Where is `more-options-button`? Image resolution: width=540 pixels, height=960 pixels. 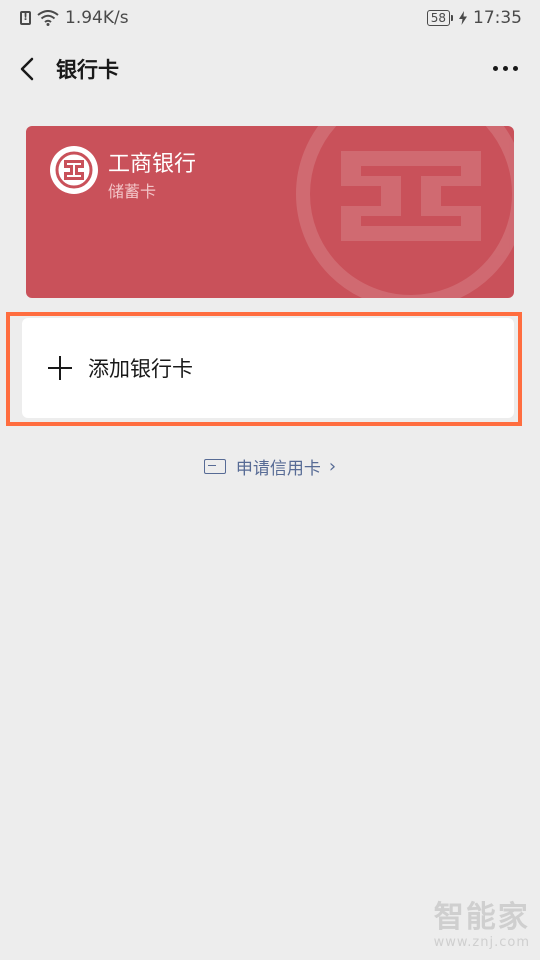
more-options-button is located at coordinates (505, 68).